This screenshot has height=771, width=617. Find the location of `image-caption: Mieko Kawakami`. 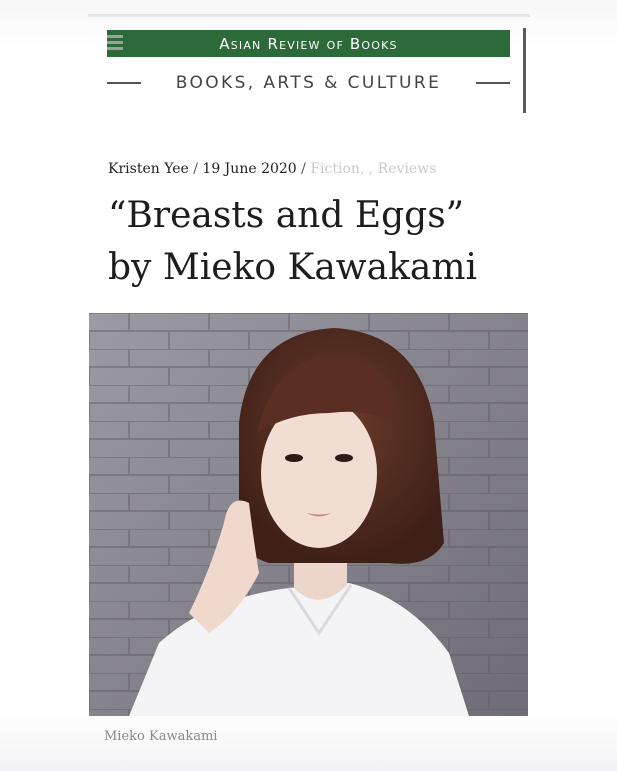

image-caption: Mieko Kawakami is located at coordinates (161, 736).